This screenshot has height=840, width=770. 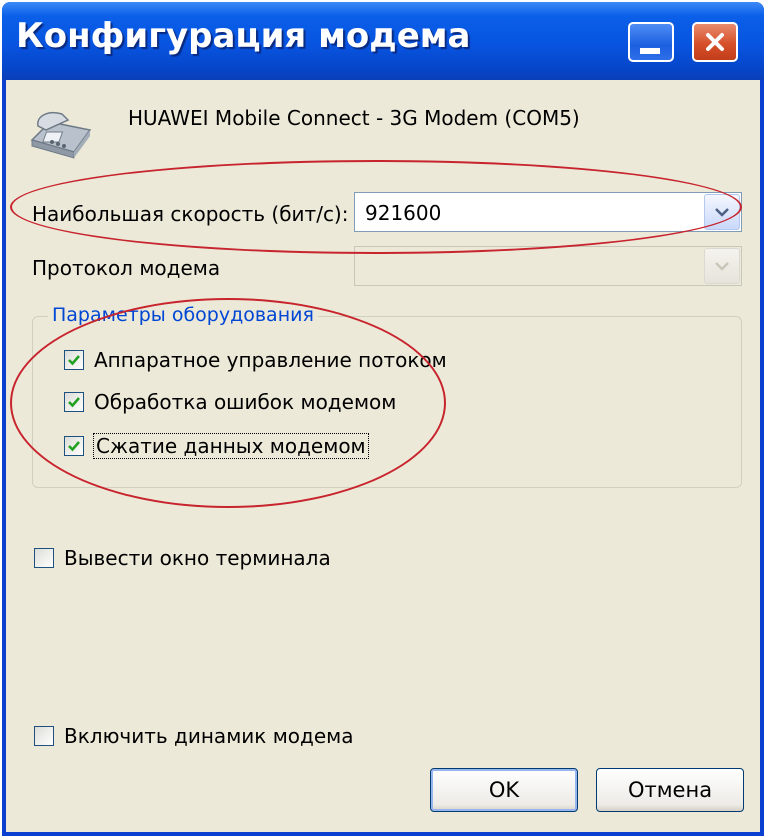 What do you see at coordinates (243, 36) in the screenshot?
I see `window-title: Конфигурация модема` at bounding box center [243, 36].